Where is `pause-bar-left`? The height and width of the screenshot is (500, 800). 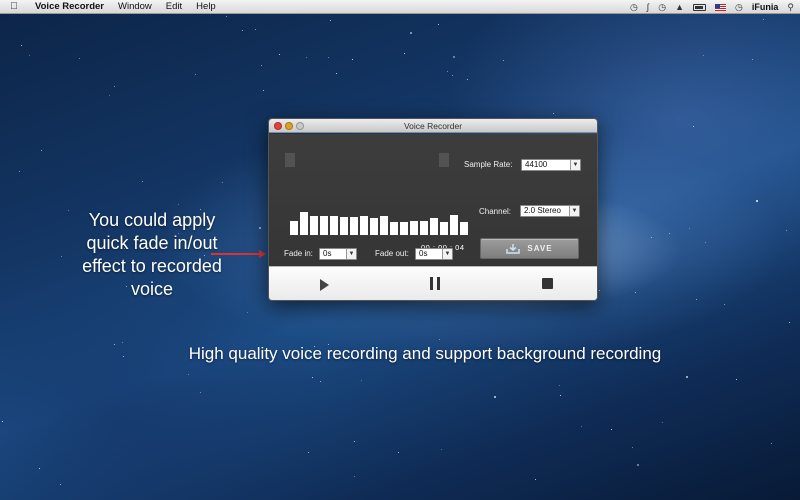 pause-bar-left is located at coordinates (431, 283).